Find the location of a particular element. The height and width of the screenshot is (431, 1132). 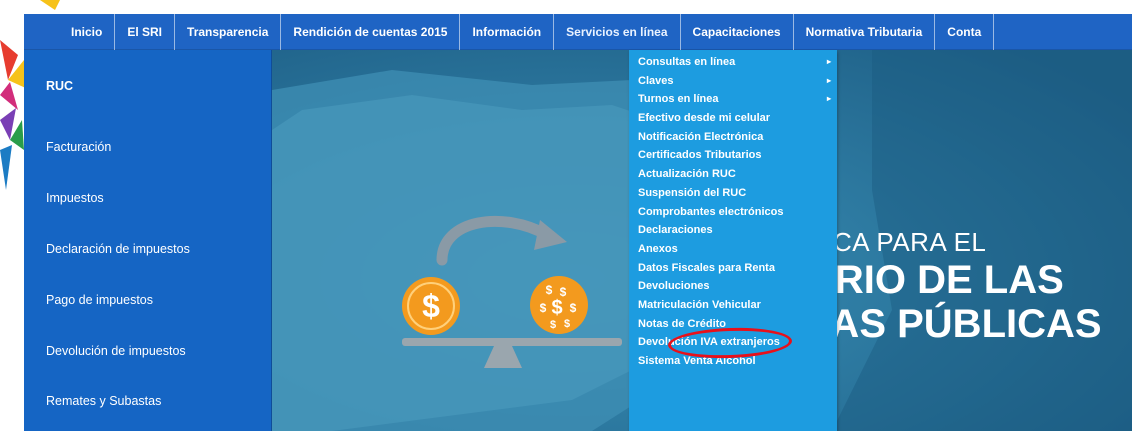

nav-item-normativa-tributaria: Normativa Tributaria is located at coordinates (865, 31).